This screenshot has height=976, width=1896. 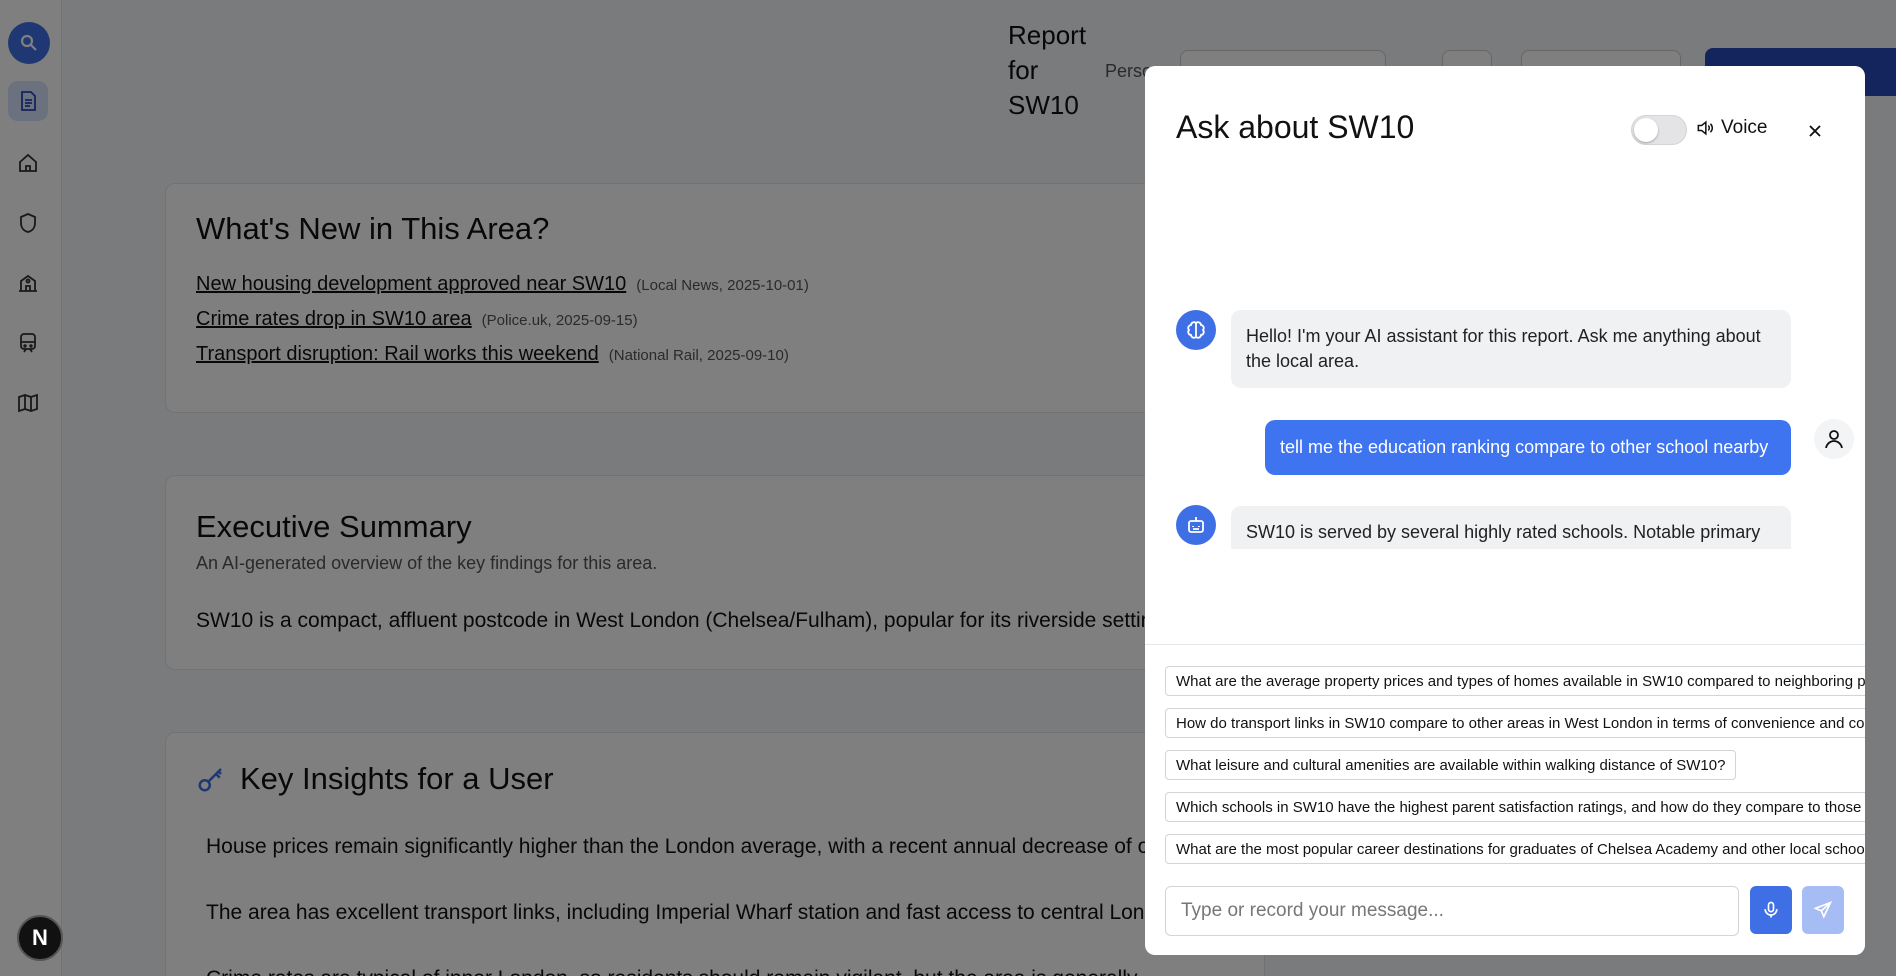 I want to click on app-logo-badge: N, so click(x=40, y=938).